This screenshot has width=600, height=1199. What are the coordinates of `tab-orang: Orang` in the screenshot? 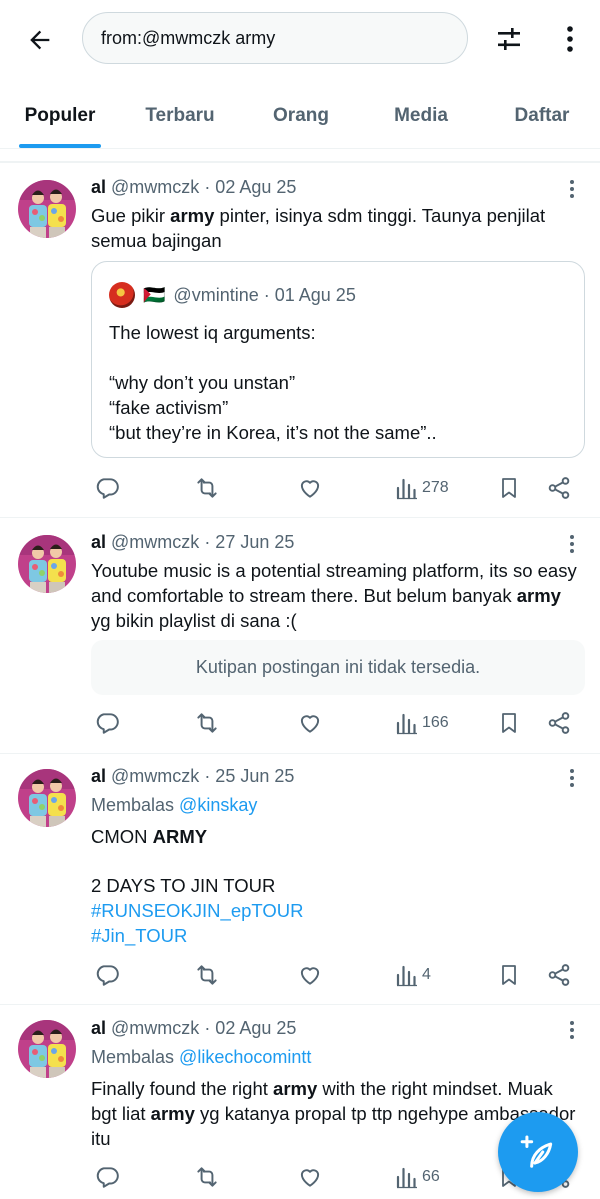 It's located at (301, 116).